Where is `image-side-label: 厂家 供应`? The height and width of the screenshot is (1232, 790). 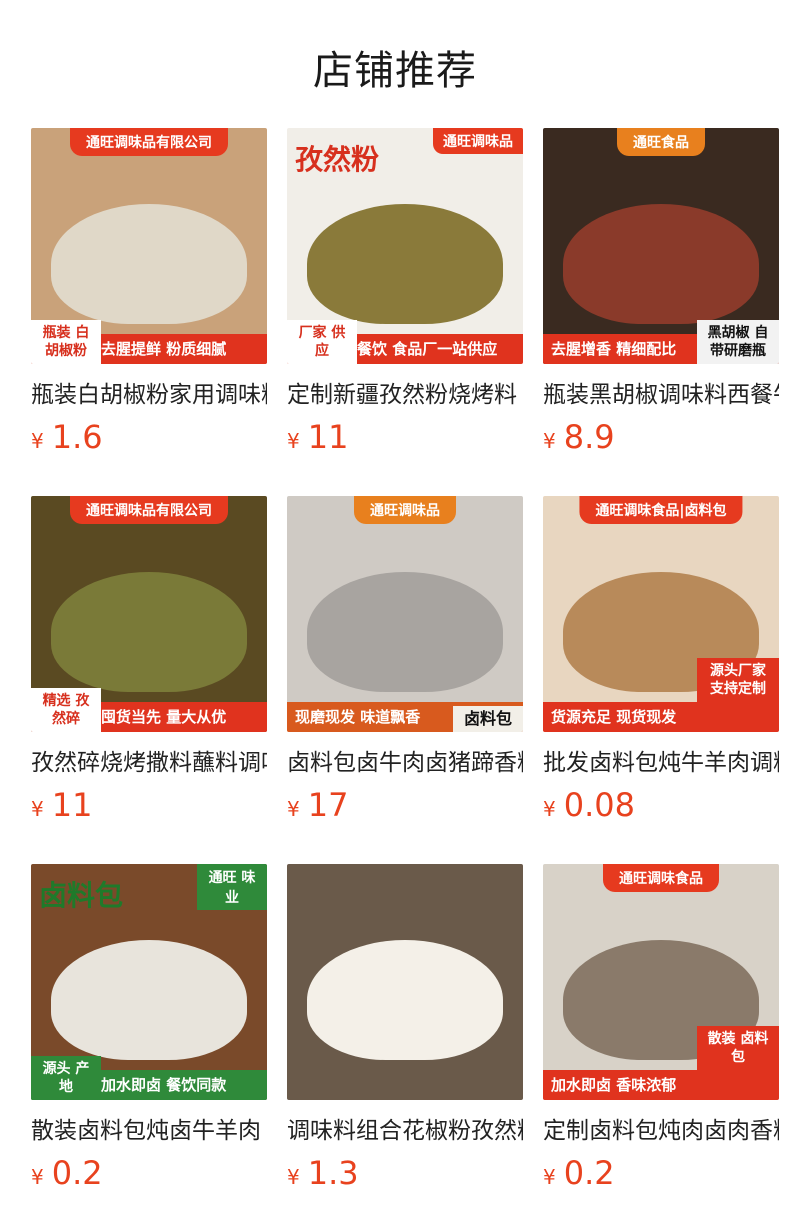
image-side-label: 厂家 供应 is located at coordinates (322, 342).